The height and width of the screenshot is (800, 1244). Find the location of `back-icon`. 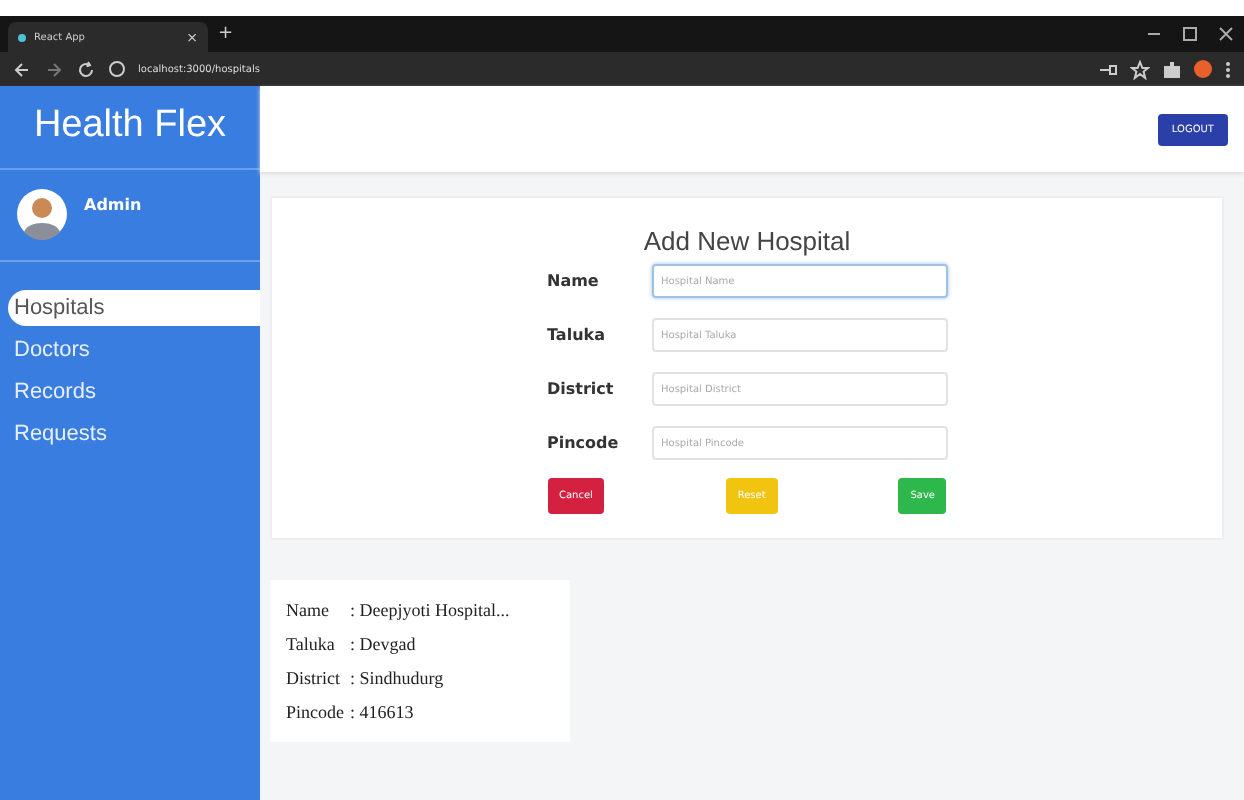

back-icon is located at coordinates (22, 69).